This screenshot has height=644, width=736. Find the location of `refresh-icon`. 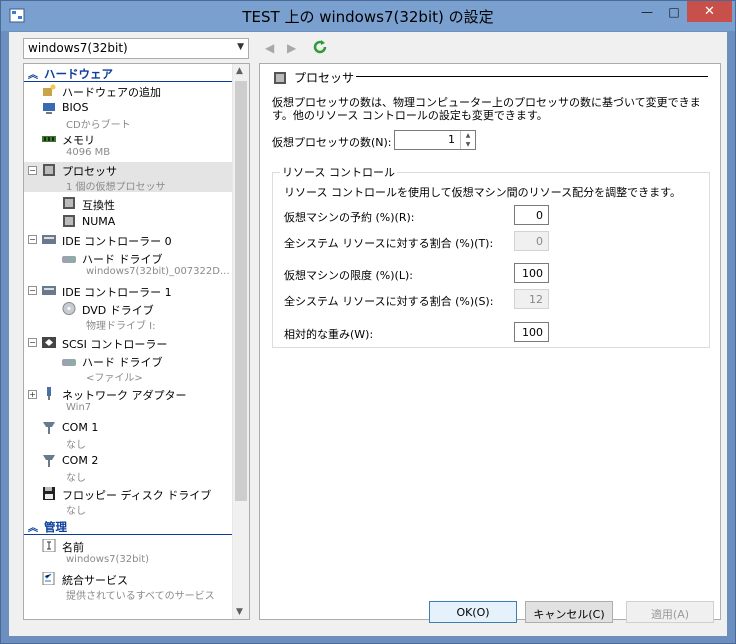

refresh-icon is located at coordinates (320, 47).